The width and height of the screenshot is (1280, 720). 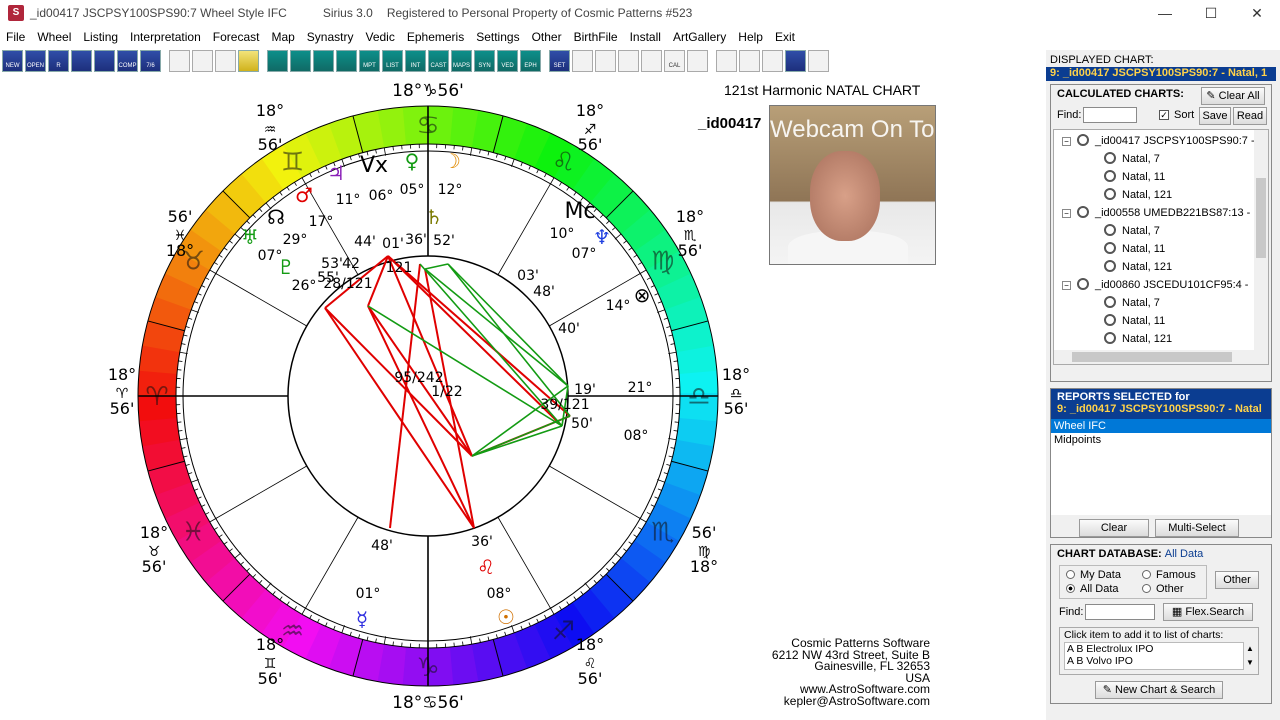 I want to click on toolbar-button-19: MAPS, so click(x=461, y=61).